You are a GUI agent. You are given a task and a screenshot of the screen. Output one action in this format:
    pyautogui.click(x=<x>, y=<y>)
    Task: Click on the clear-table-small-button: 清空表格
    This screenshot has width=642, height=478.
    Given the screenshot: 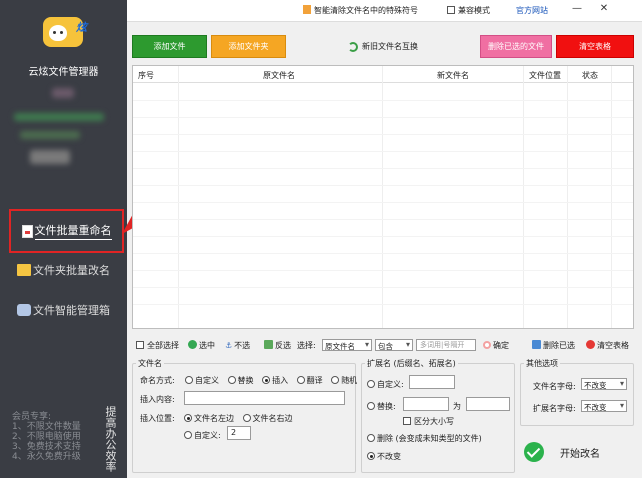 What is the action you would take?
    pyautogui.click(x=607, y=345)
    